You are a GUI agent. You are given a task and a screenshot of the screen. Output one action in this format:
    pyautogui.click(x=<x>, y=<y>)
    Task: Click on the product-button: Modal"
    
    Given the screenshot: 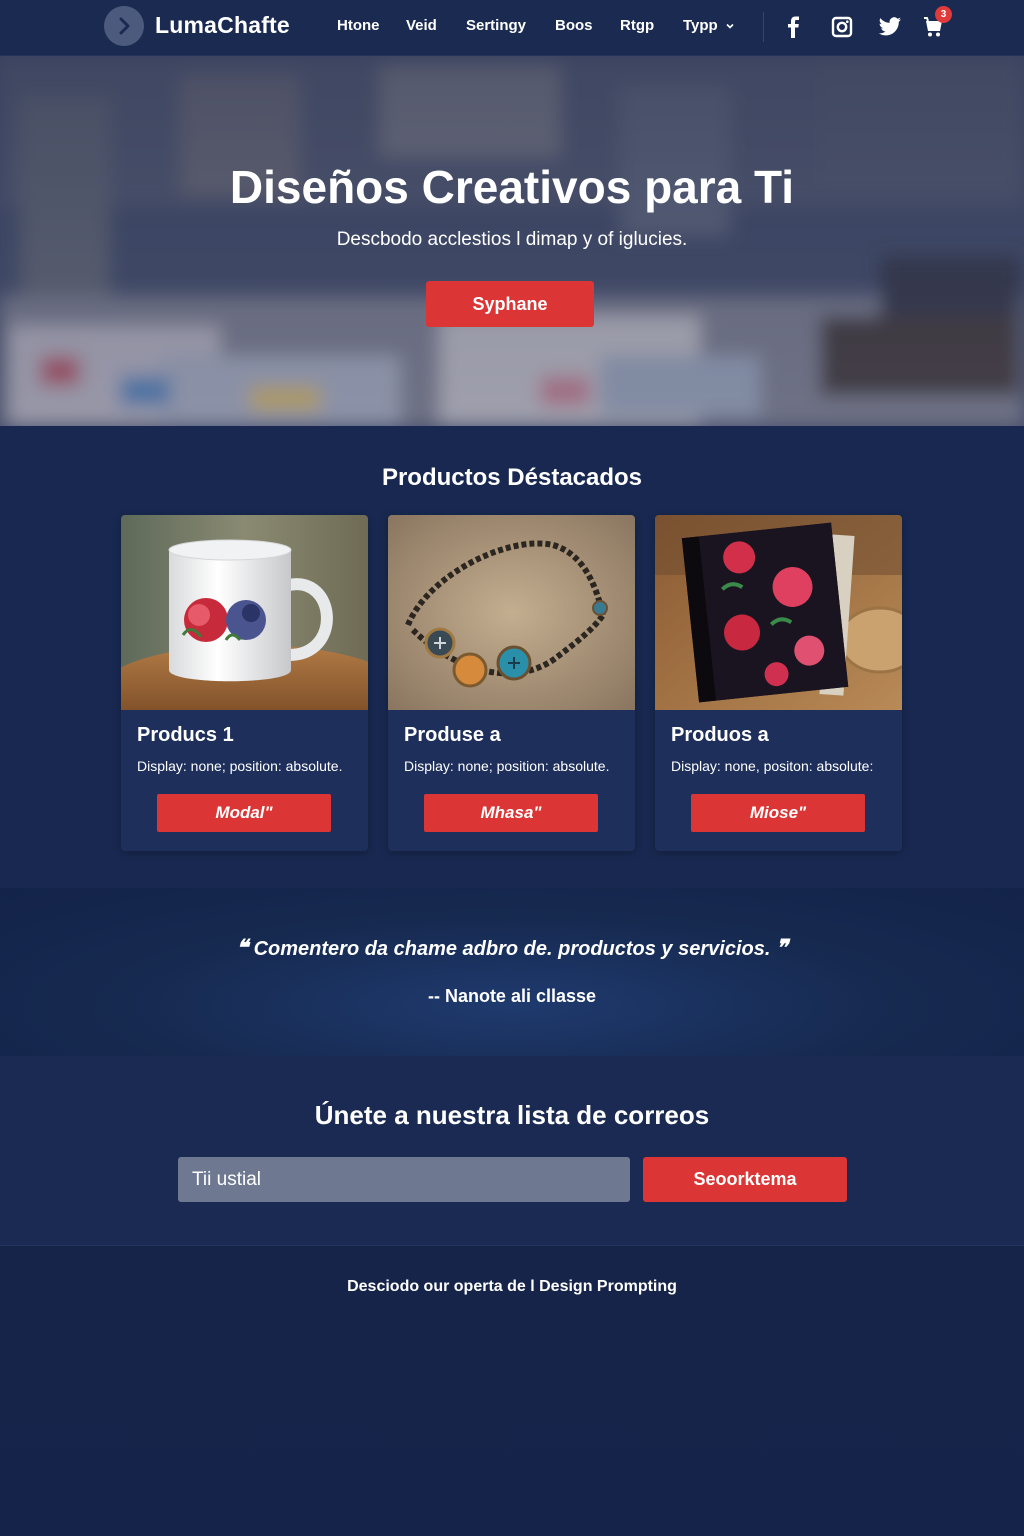 What is the action you would take?
    pyautogui.click(x=244, y=813)
    